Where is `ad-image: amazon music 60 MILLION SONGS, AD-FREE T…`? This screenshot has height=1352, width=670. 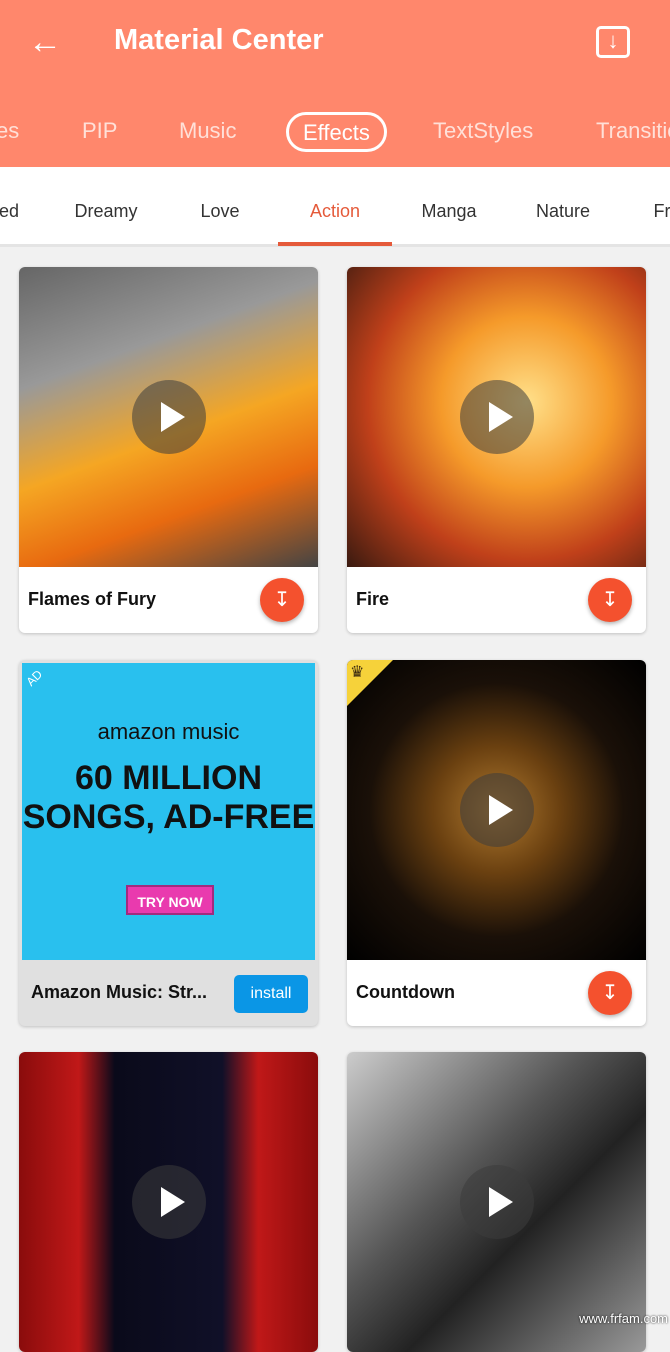
ad-image: amazon music 60 MILLION SONGS, AD-FREE T… is located at coordinates (168, 811).